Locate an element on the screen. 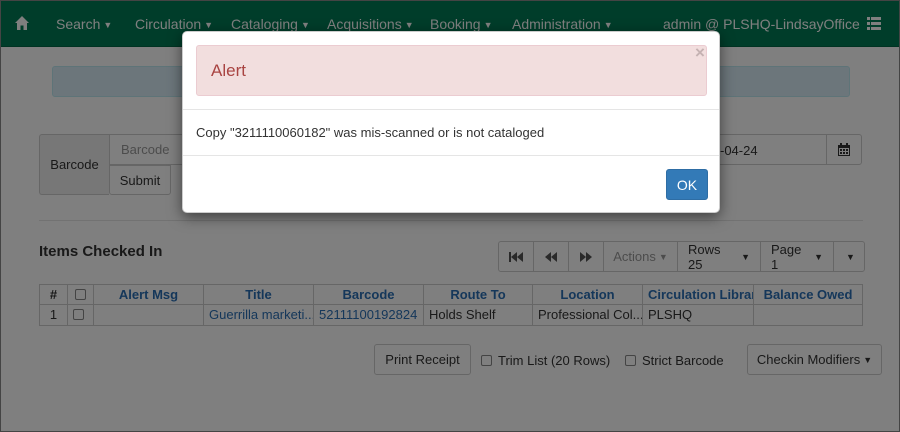 The height and width of the screenshot is (432, 900). alert-banner: Alert is located at coordinates (451, 70).